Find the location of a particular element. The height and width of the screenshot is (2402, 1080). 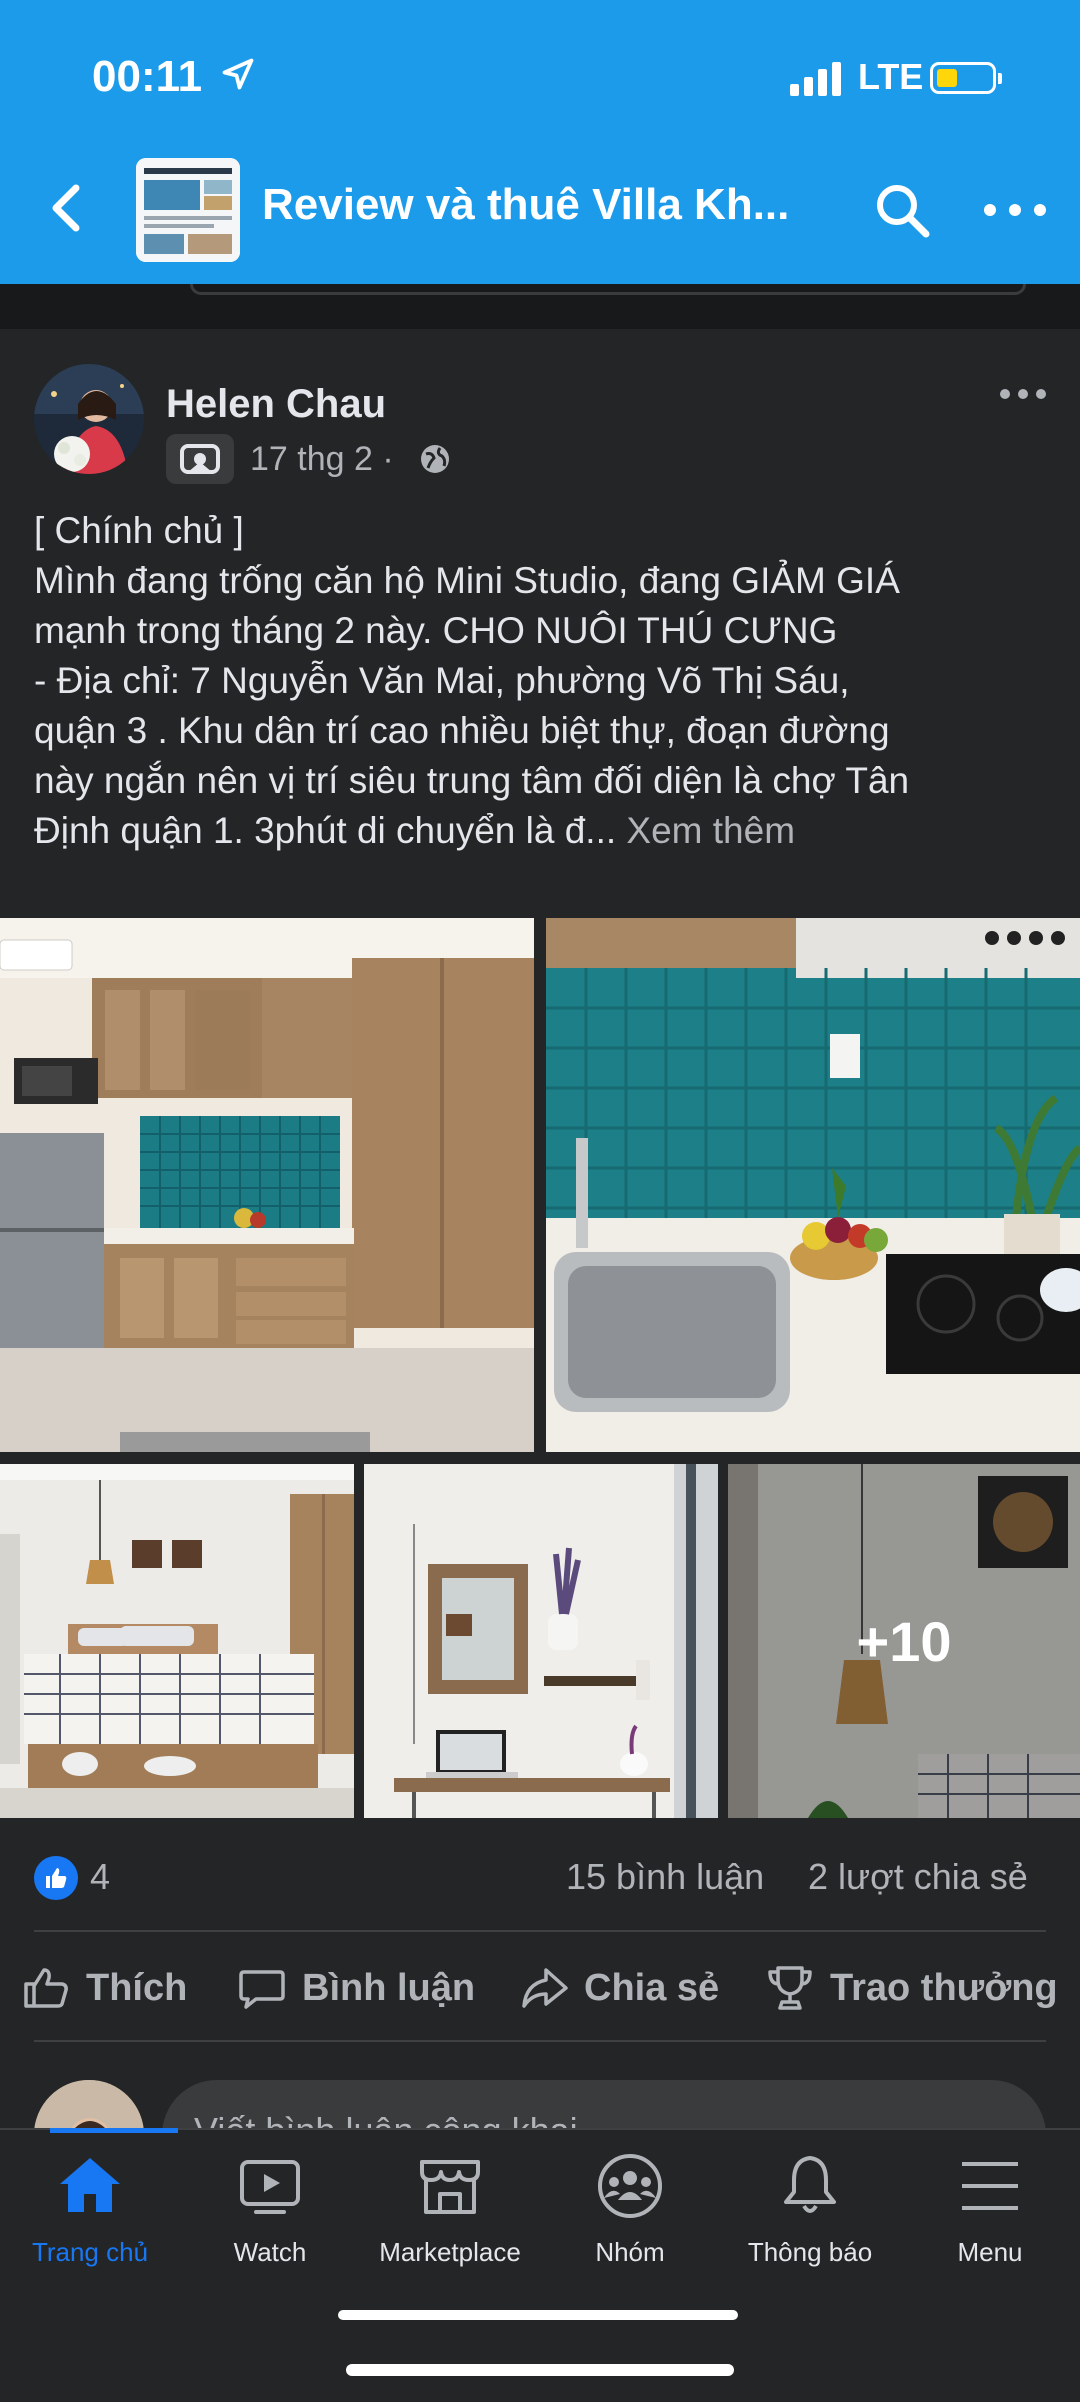

trophy-icon is located at coordinates (790, 1988).